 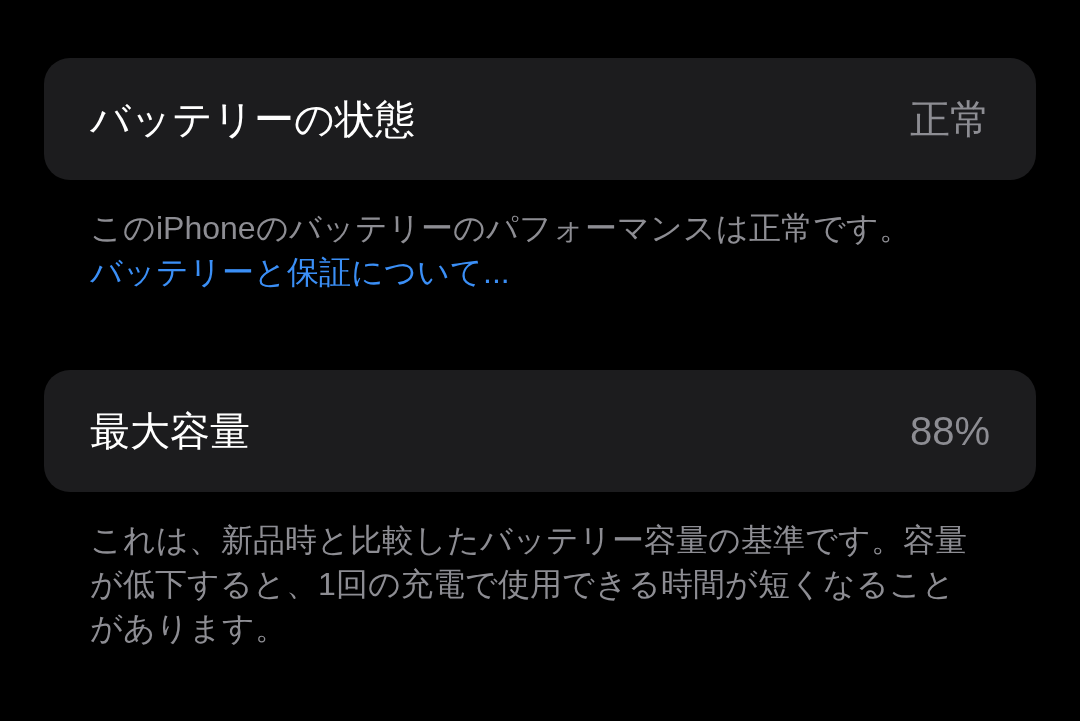 What do you see at coordinates (950, 119) in the screenshot?
I see `row-value: 正常` at bounding box center [950, 119].